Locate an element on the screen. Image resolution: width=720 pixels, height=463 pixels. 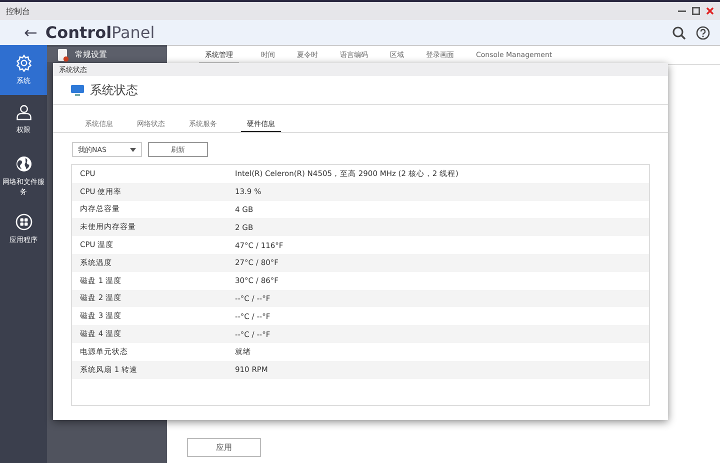
user-icon is located at coordinates (23, 112).